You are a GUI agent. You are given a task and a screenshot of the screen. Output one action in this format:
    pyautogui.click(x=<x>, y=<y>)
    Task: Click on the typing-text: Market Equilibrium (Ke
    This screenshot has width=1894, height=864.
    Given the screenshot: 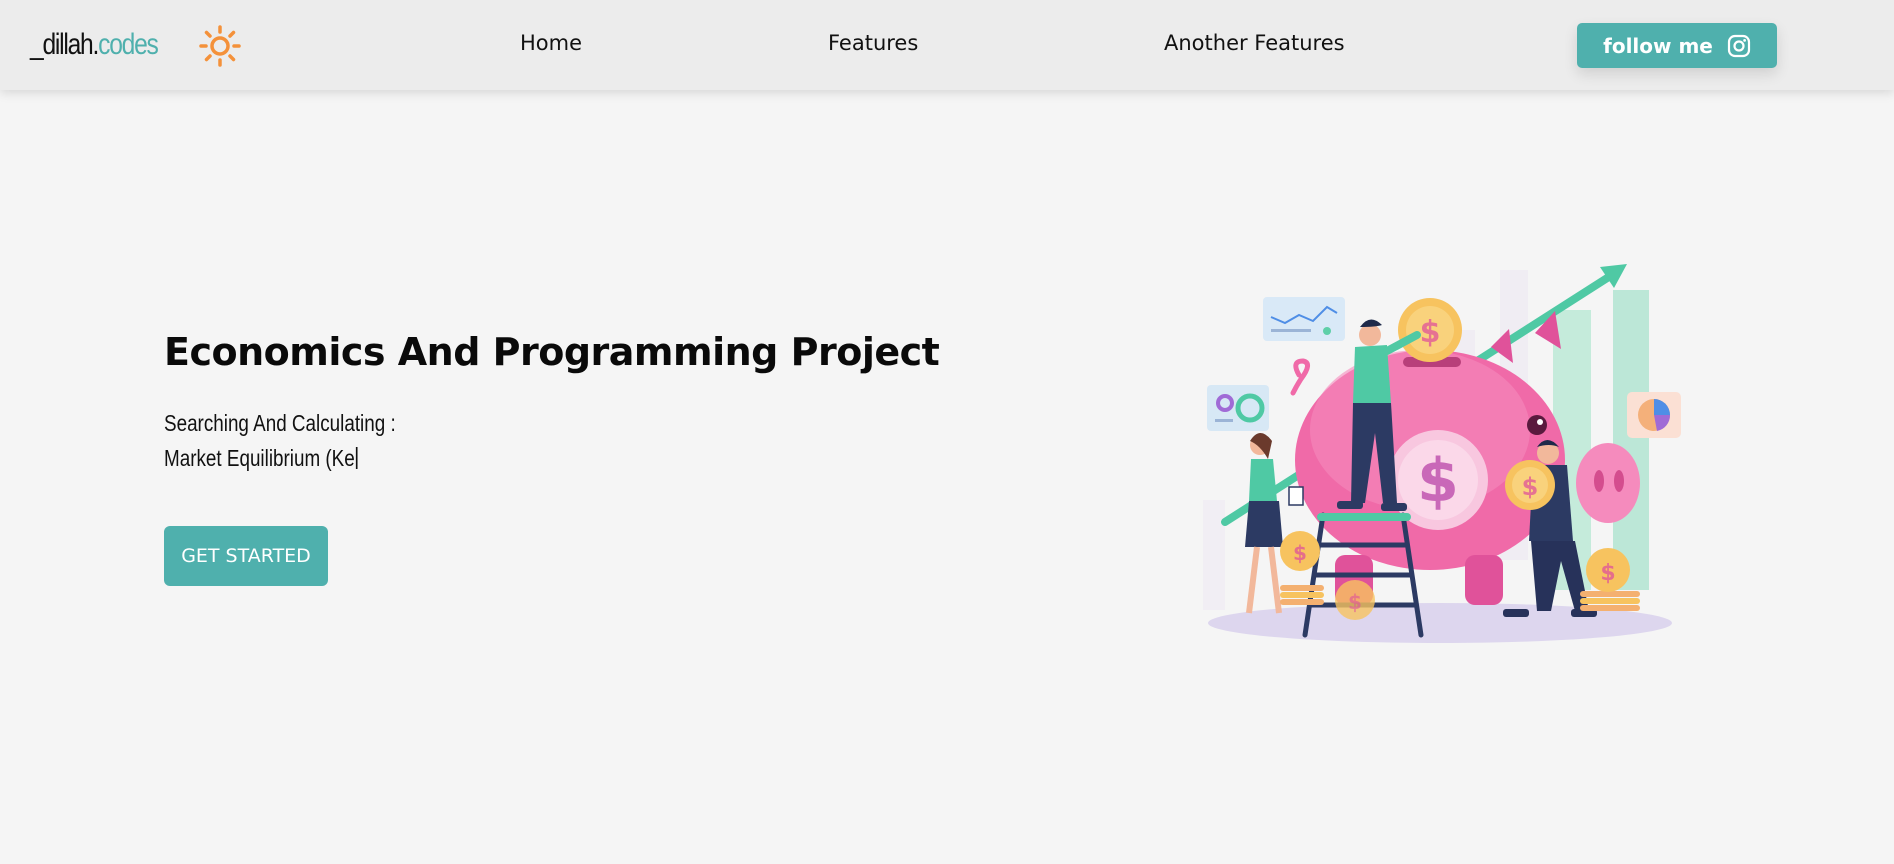 What is the action you would take?
    pyautogui.click(x=259, y=458)
    